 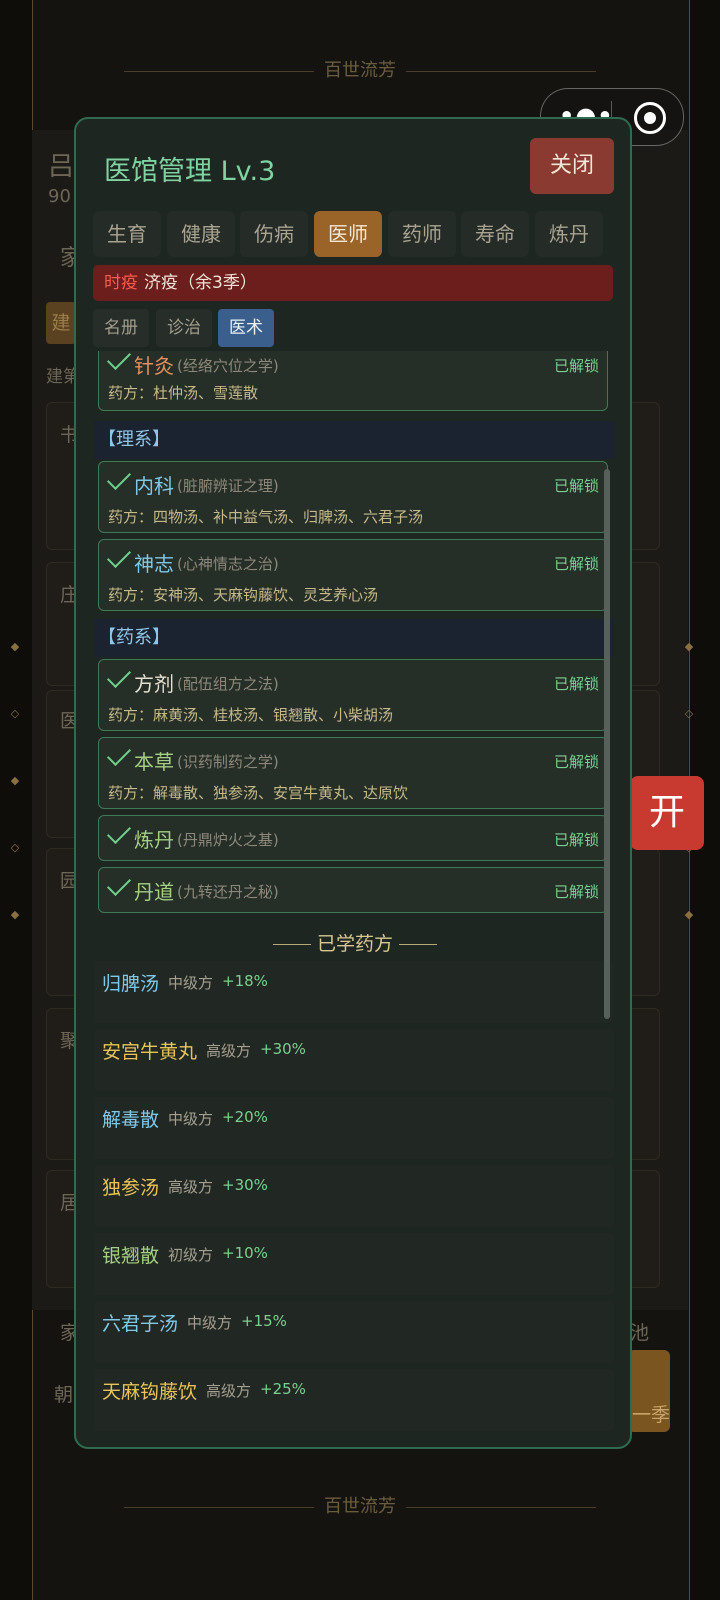 What do you see at coordinates (354, 638) in the screenshot?
I see `section-header: 【药系】` at bounding box center [354, 638].